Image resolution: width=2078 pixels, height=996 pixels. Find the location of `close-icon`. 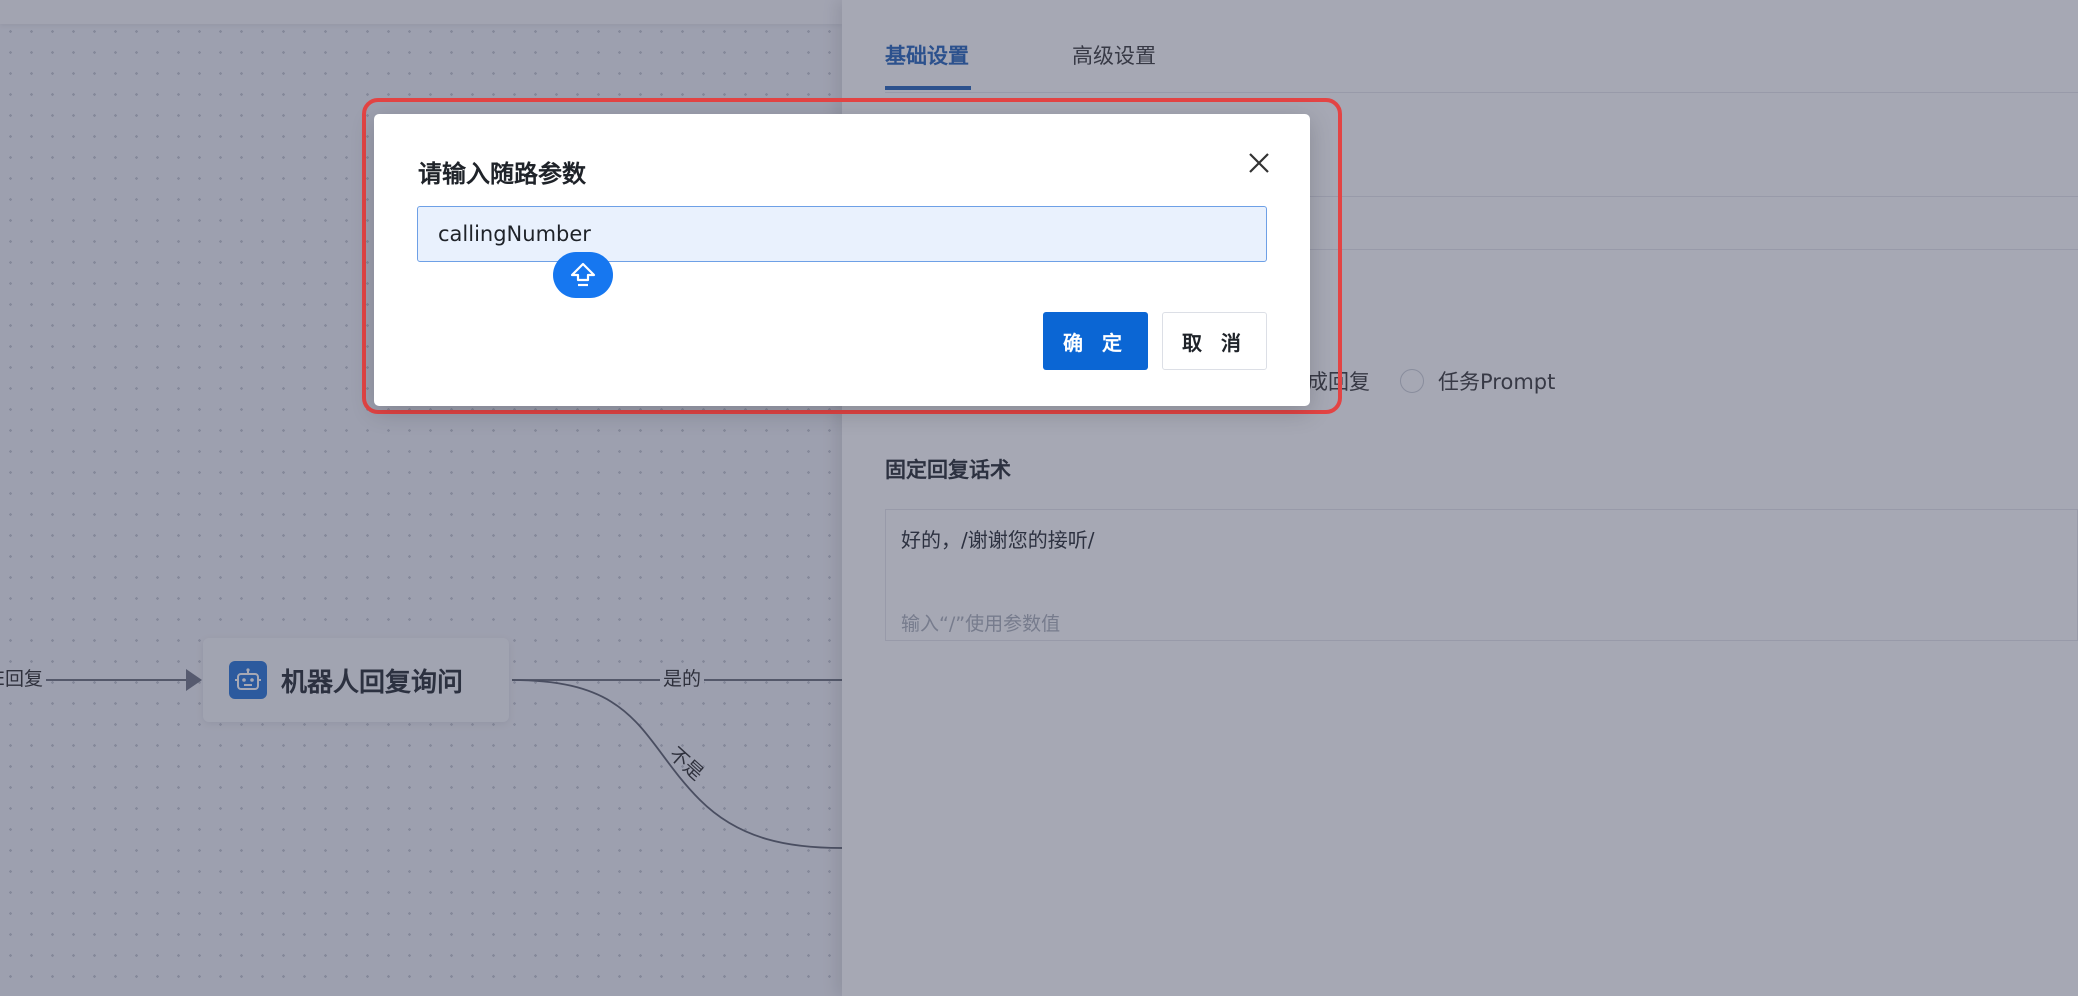

close-icon is located at coordinates (1259, 163).